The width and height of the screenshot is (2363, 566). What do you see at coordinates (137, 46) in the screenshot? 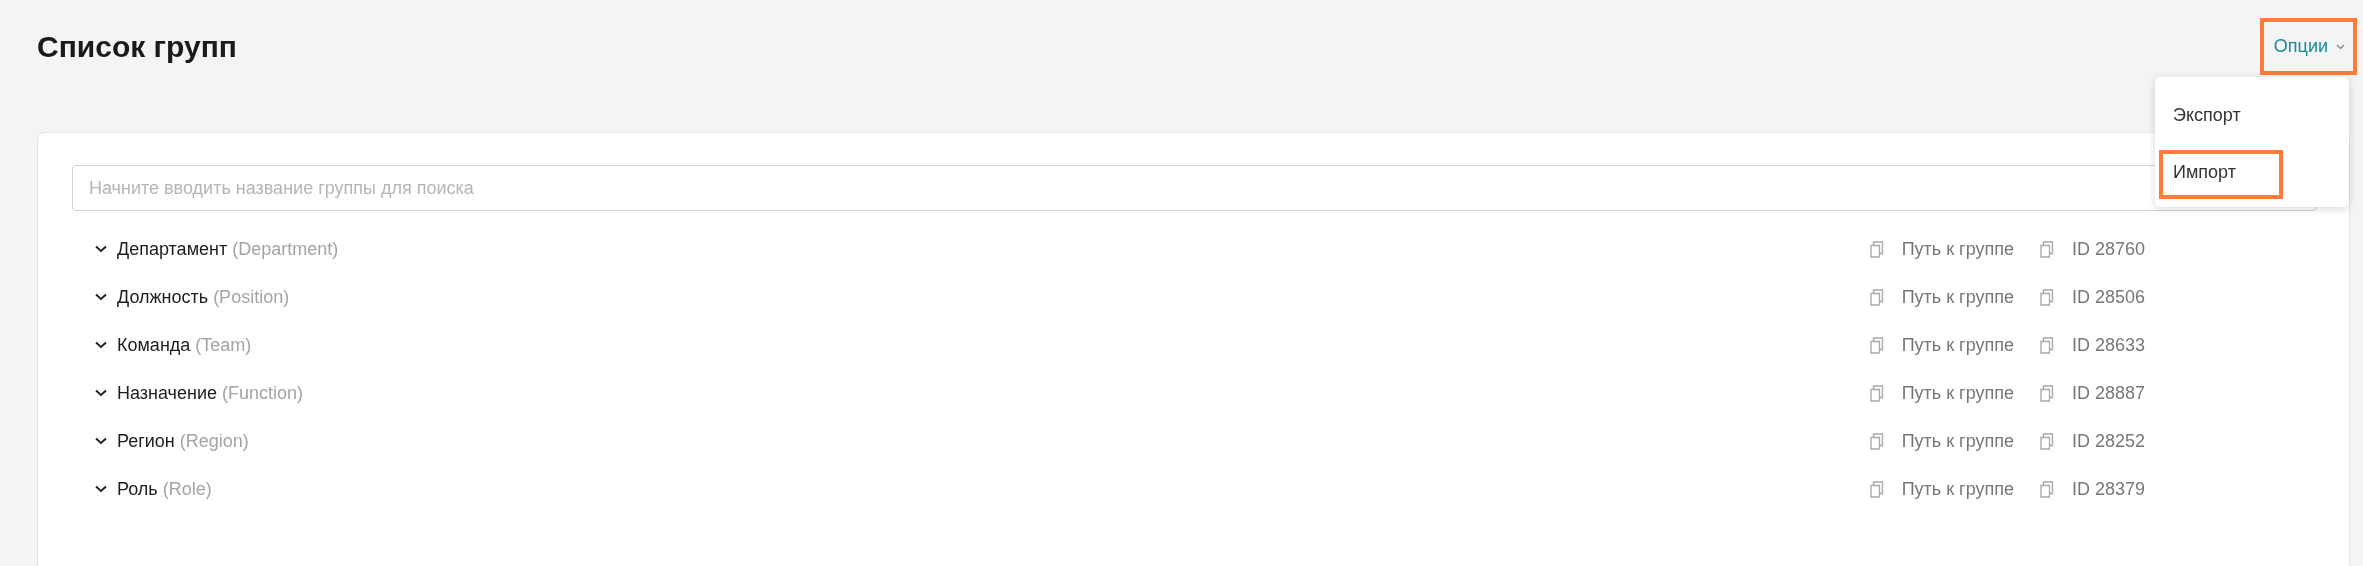
I see `page-title: Список групп` at bounding box center [137, 46].